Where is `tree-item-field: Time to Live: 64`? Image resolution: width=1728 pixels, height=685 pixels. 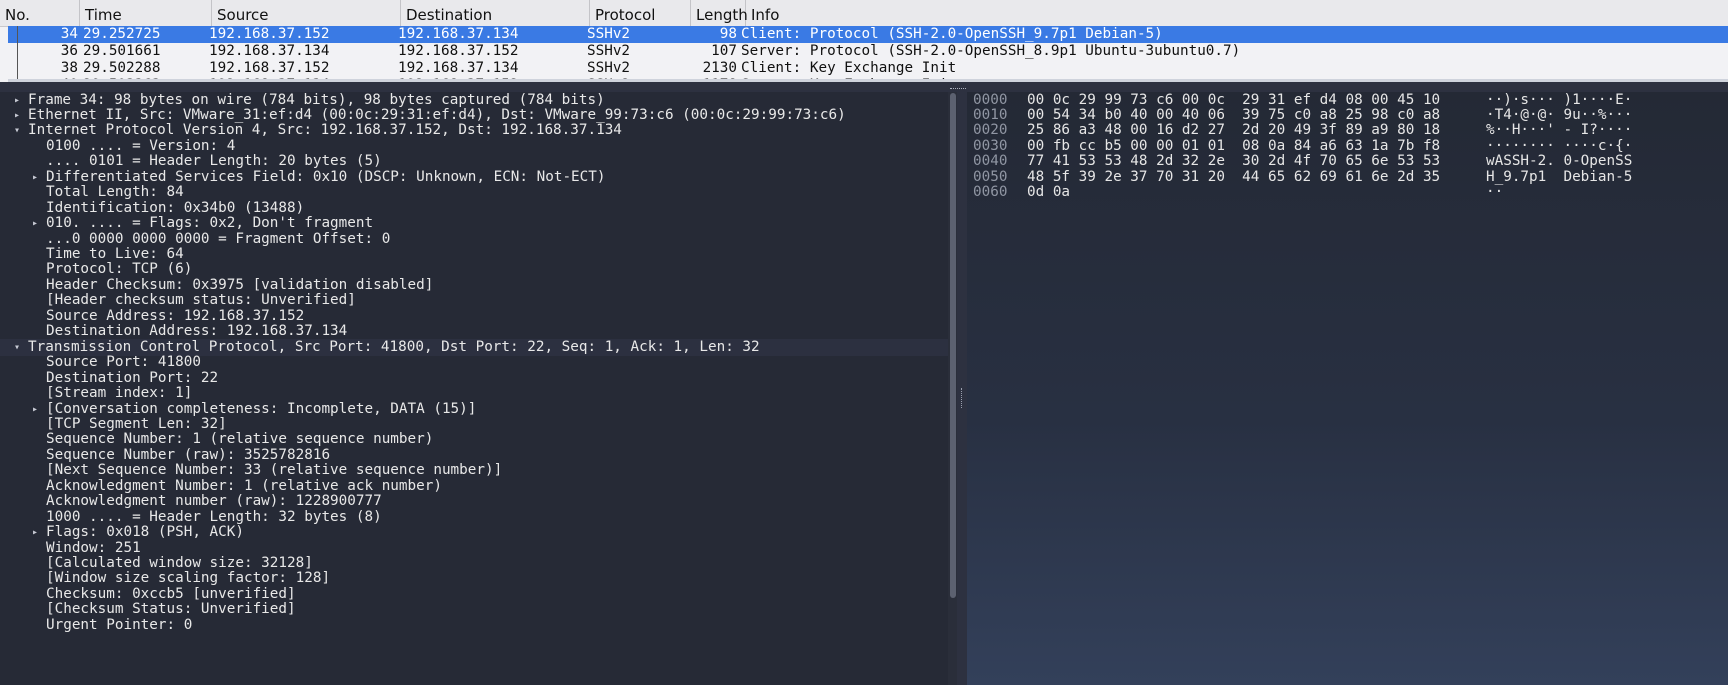 tree-item-field: Time to Live: 64 is located at coordinates (474, 254).